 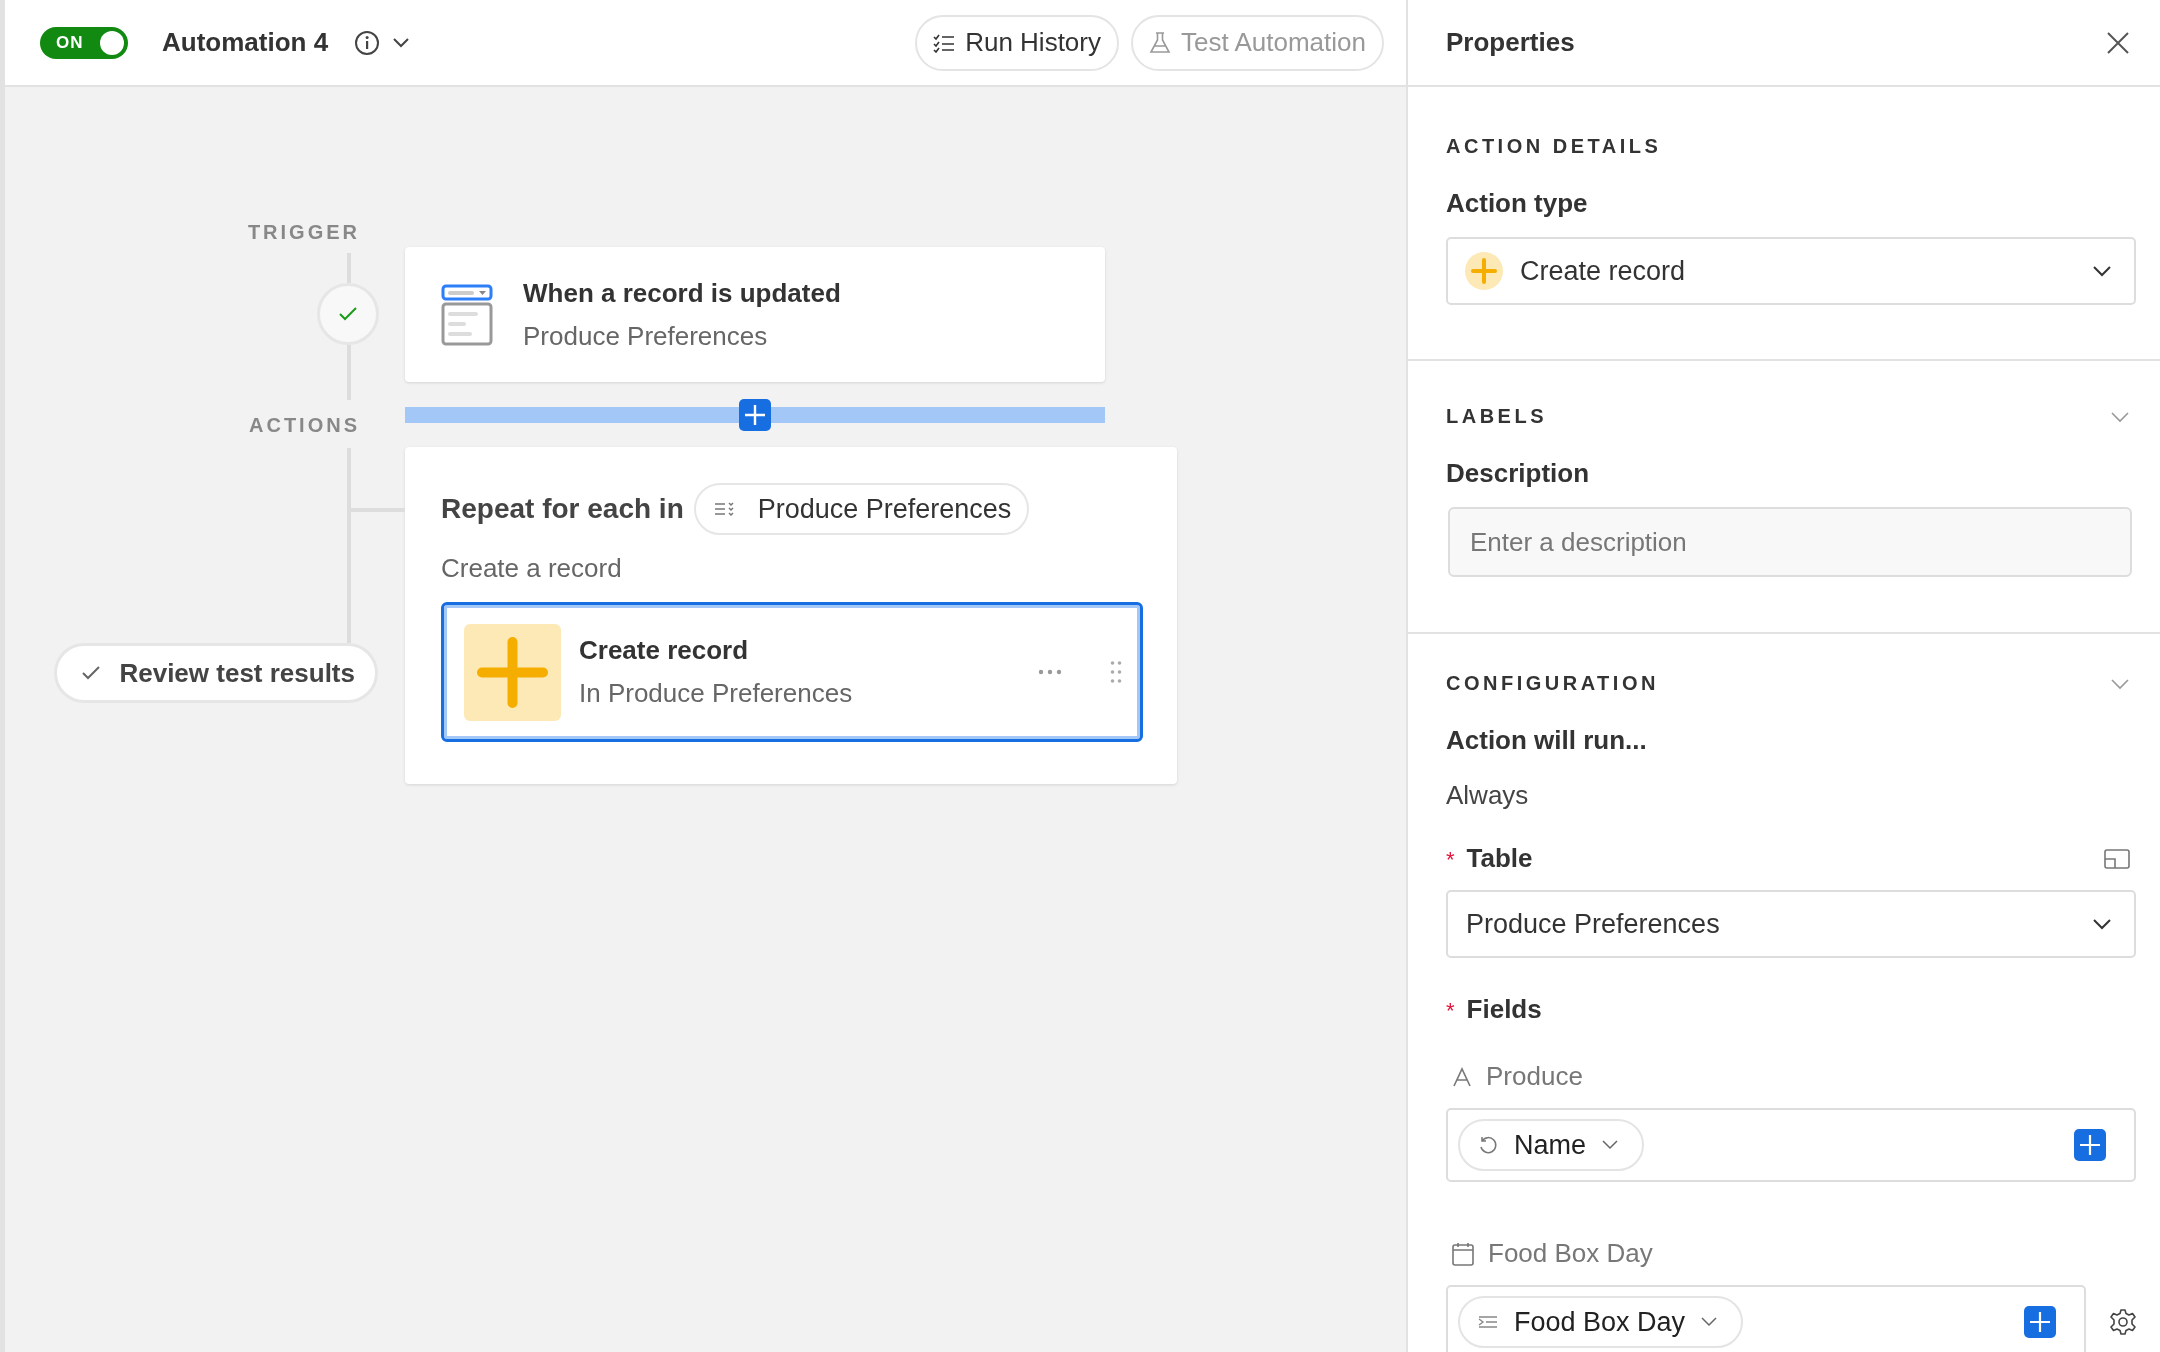 What do you see at coordinates (861, 509) in the screenshot?
I see `list-source-pill: Produce Preferences` at bounding box center [861, 509].